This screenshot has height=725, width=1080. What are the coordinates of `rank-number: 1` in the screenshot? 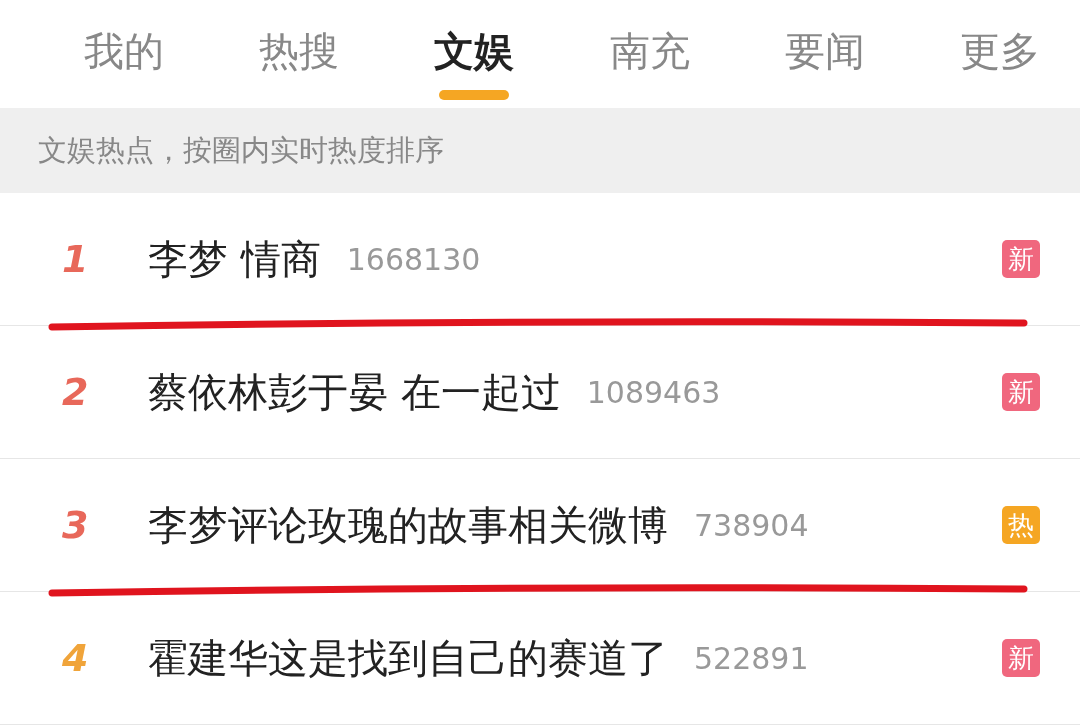 It's located at (76, 259).